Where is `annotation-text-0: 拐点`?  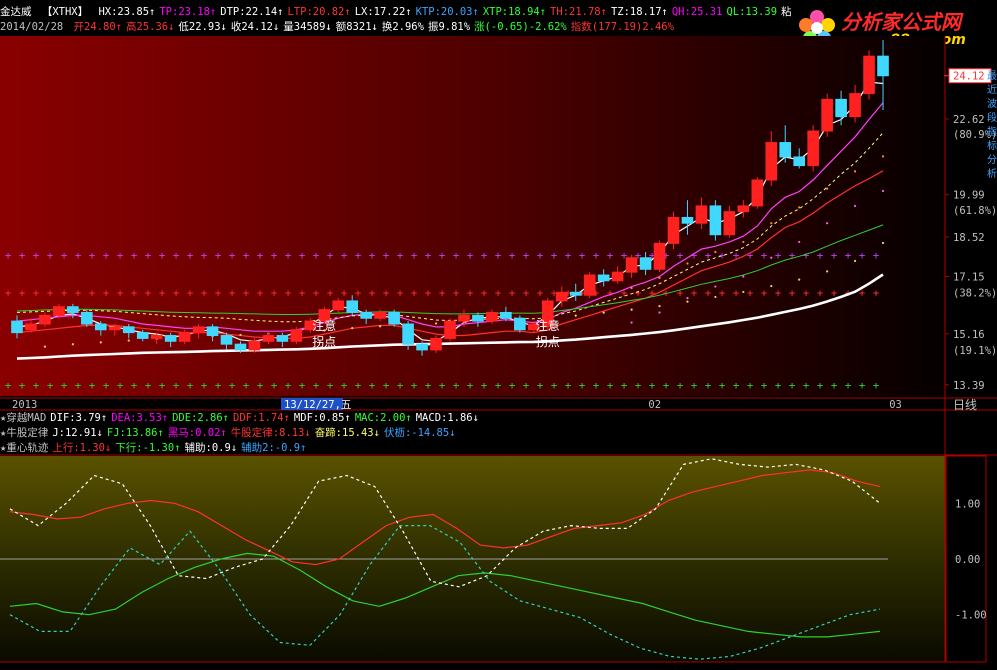 annotation-text-0: 拐点 is located at coordinates (324, 341).